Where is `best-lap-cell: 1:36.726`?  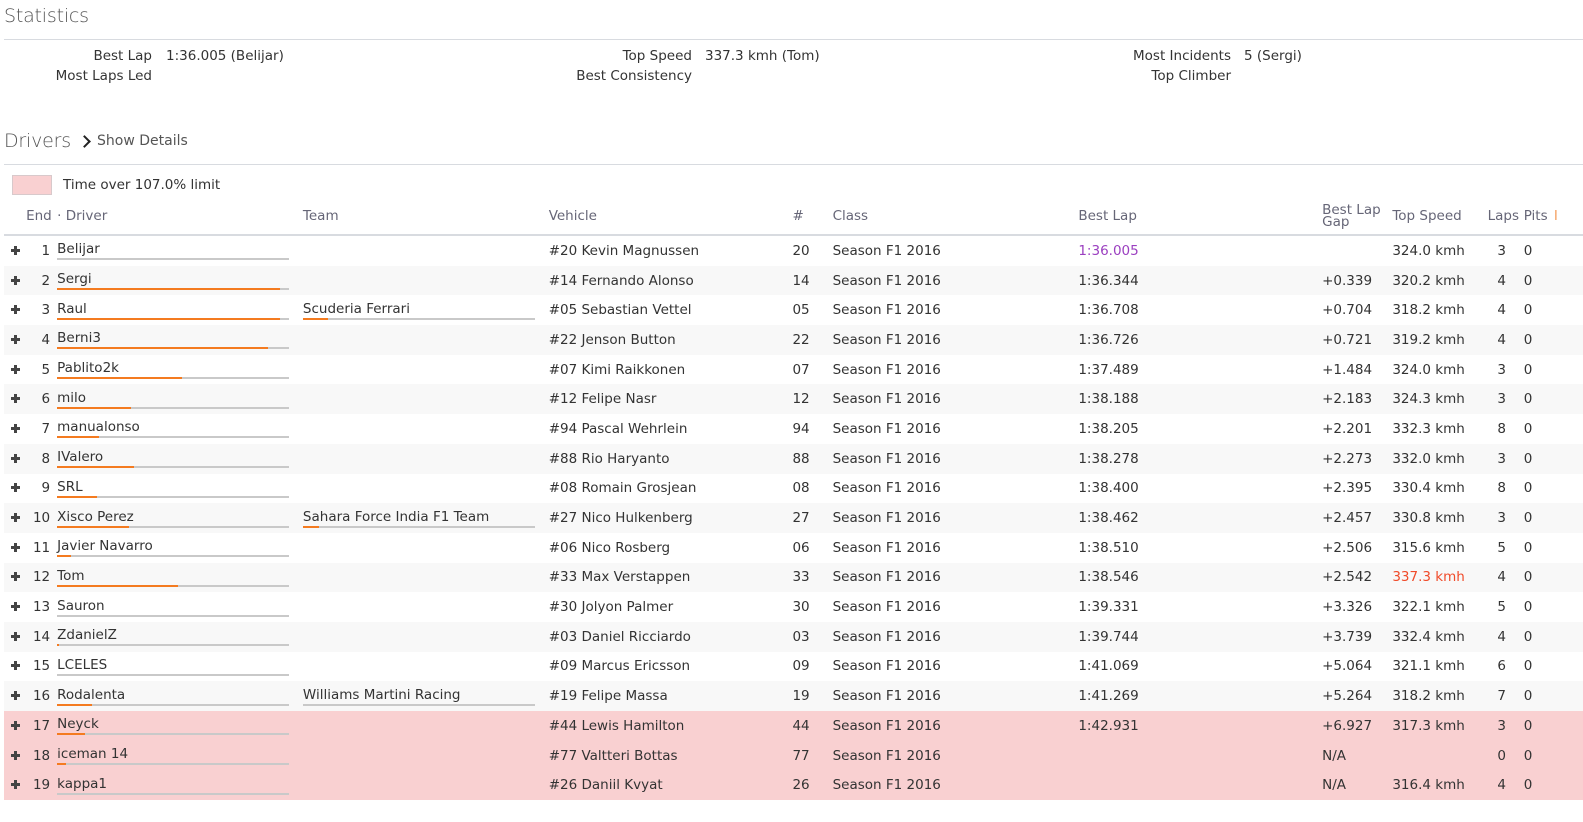 best-lap-cell: 1:36.726 is located at coordinates (1200, 340).